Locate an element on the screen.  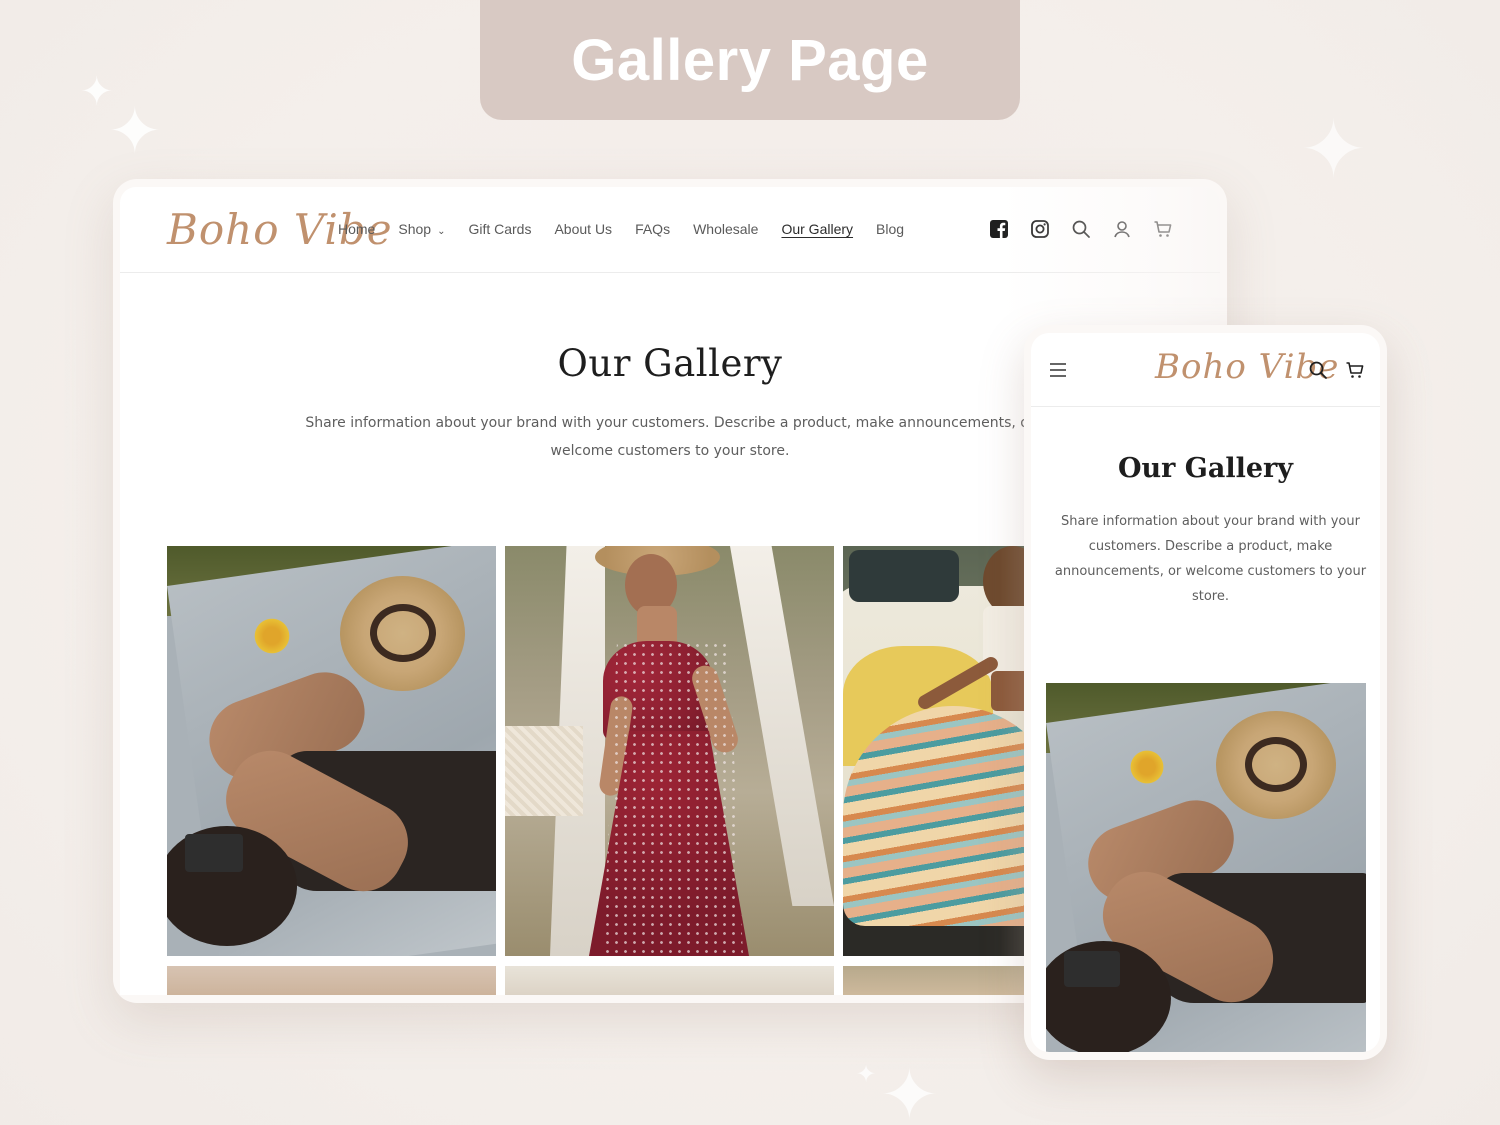
page-title: Our Gallery is located at coordinates (1205, 468).